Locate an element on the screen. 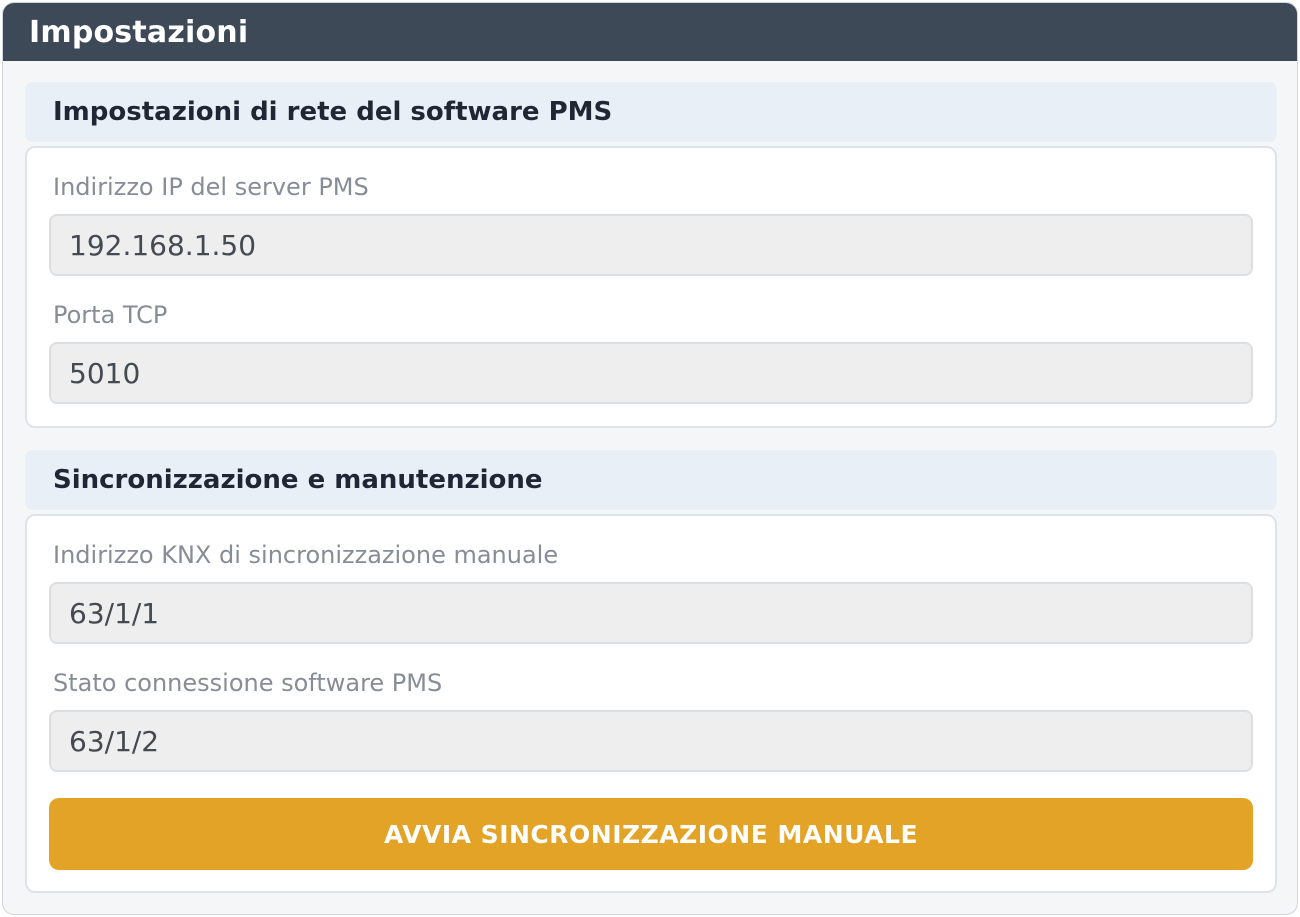 This screenshot has width=1300, height=917. sync-section-header: Sincronizzazione e manutenzione is located at coordinates (651, 480).